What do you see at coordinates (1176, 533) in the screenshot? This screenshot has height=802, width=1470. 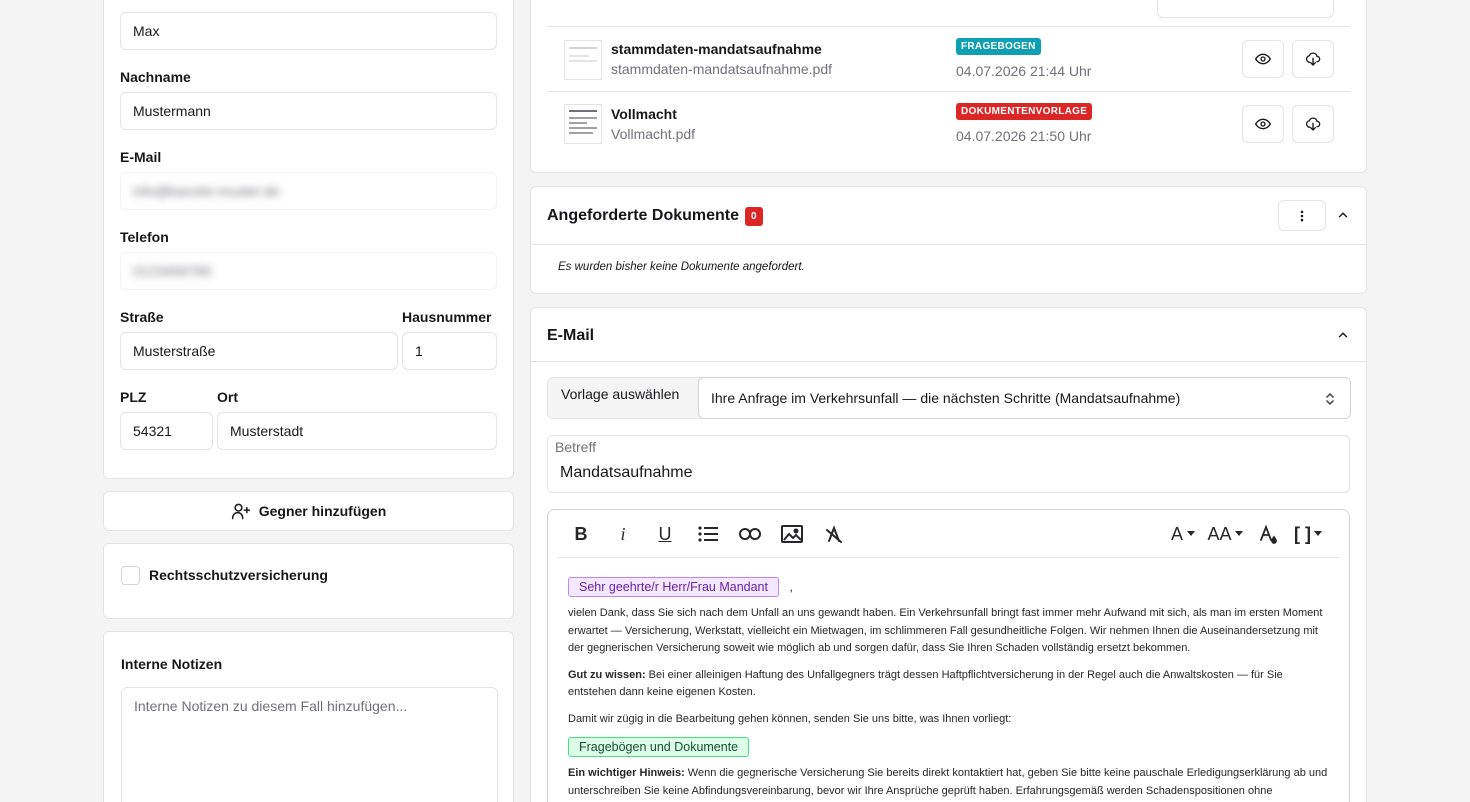 I see `font-color-glyph: A` at bounding box center [1176, 533].